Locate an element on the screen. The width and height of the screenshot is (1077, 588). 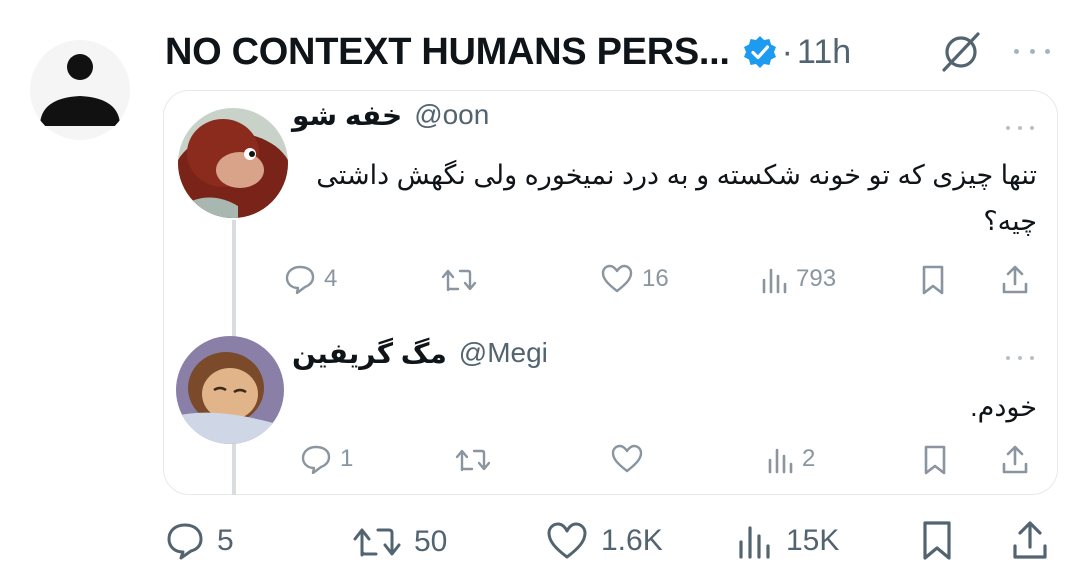
reply-count: 5 is located at coordinates (225, 540).